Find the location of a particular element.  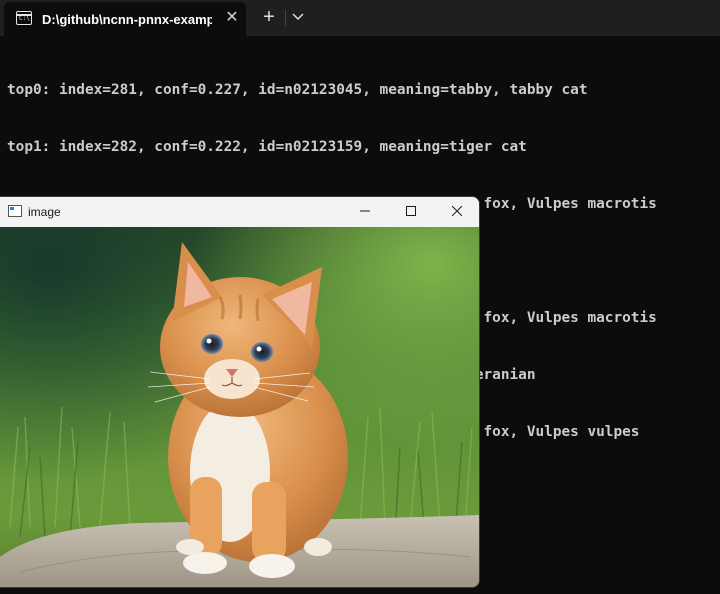

maximize-icon is located at coordinates (411, 211).